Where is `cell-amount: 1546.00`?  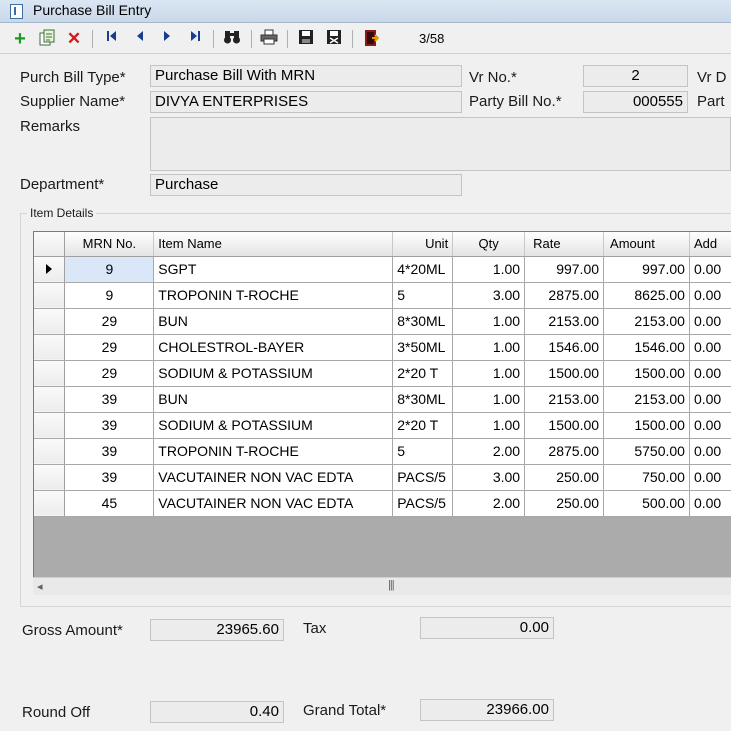
cell-amount: 1546.00 is located at coordinates (646, 347).